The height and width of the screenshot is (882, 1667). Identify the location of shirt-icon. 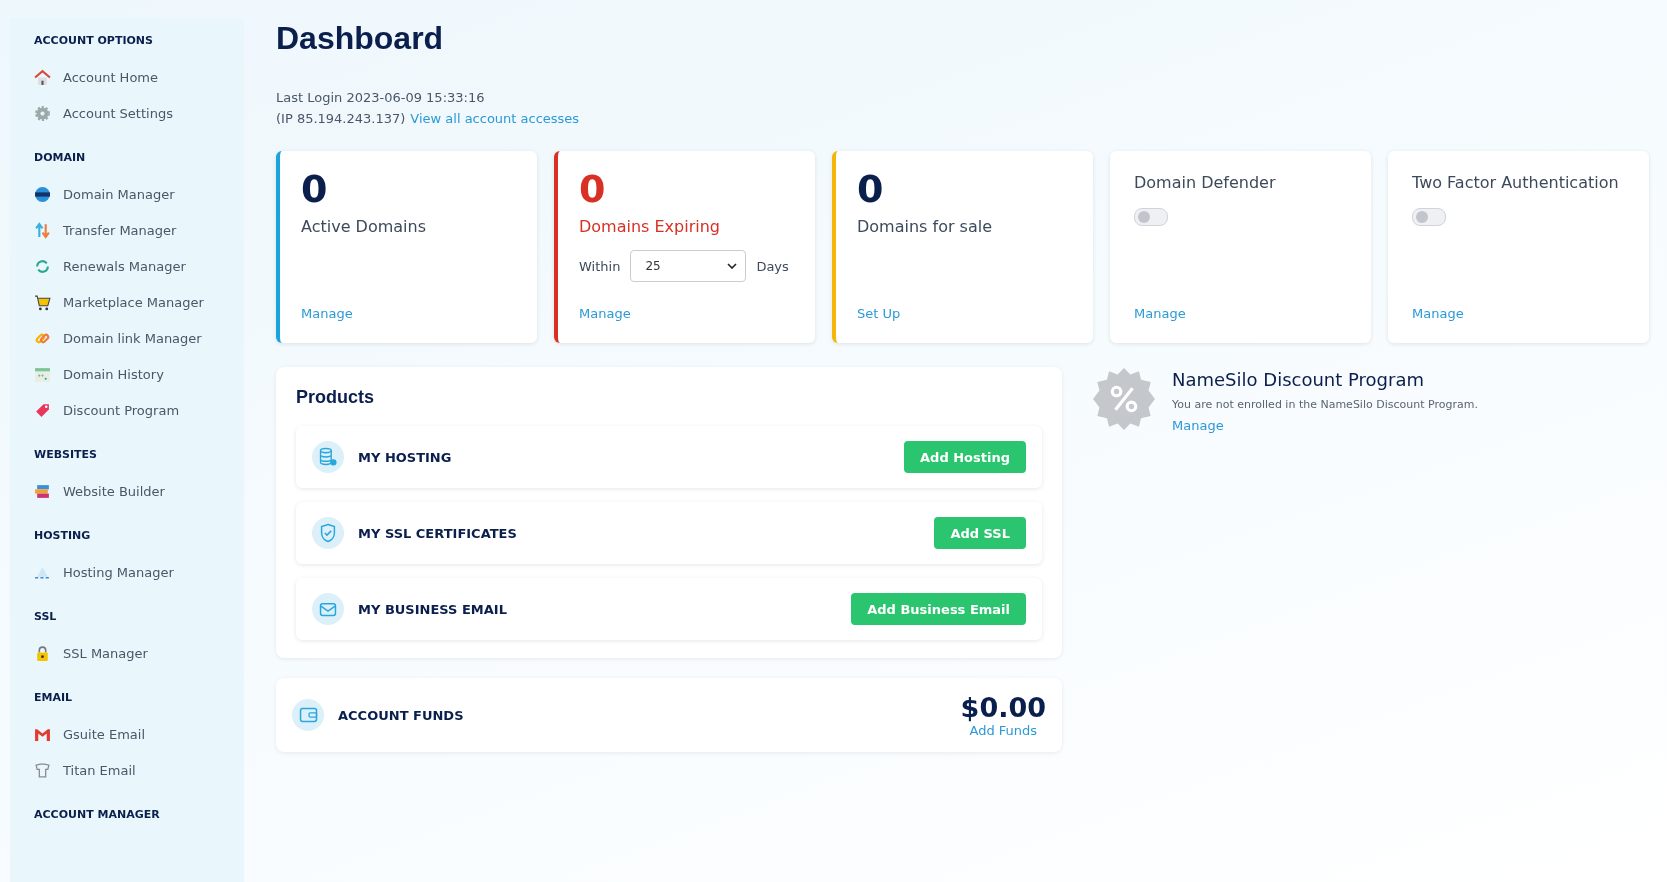
(42, 770).